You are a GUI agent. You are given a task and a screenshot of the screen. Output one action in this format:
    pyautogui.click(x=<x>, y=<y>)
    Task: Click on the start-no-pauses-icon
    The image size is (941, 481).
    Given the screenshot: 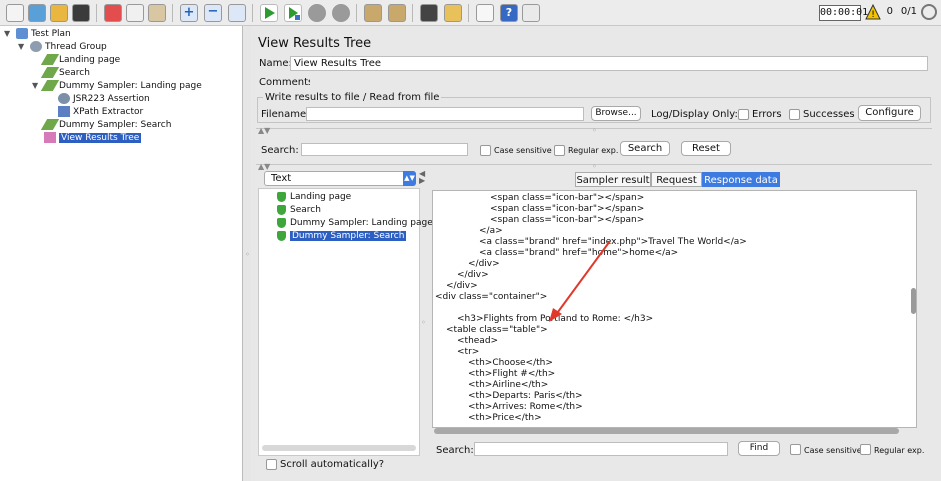 What is the action you would take?
    pyautogui.click(x=293, y=13)
    